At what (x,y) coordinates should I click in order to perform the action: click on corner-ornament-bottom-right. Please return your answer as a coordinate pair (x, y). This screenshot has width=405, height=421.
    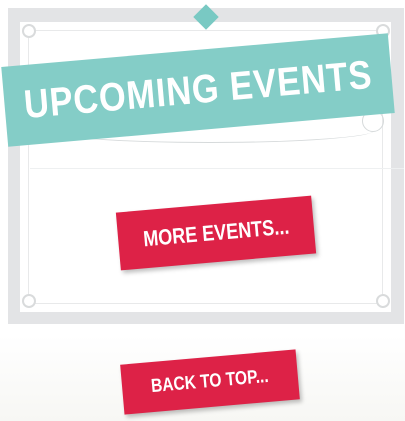
    Looking at the image, I should click on (383, 301).